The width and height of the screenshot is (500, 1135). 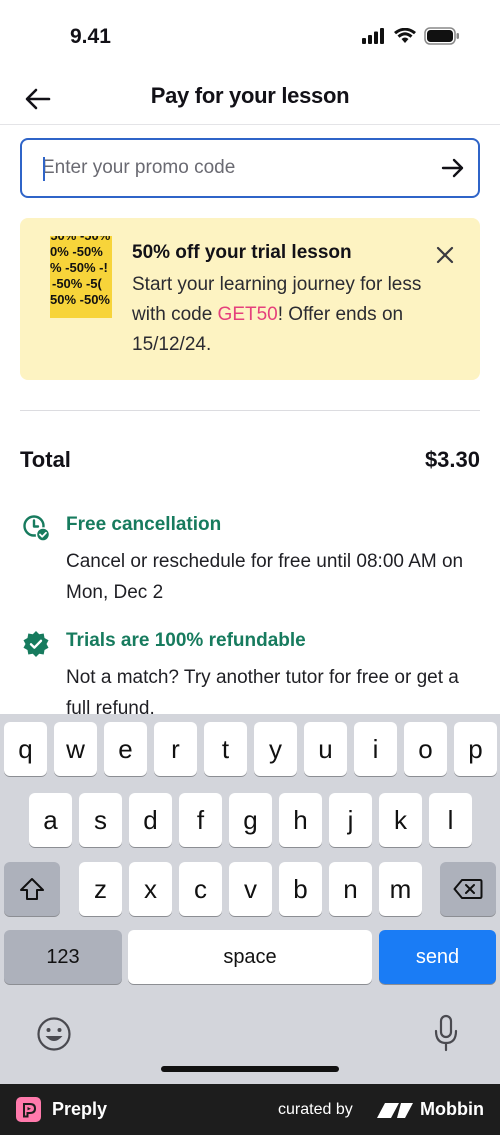 I want to click on feature-title: Free cancellation, so click(x=144, y=524).